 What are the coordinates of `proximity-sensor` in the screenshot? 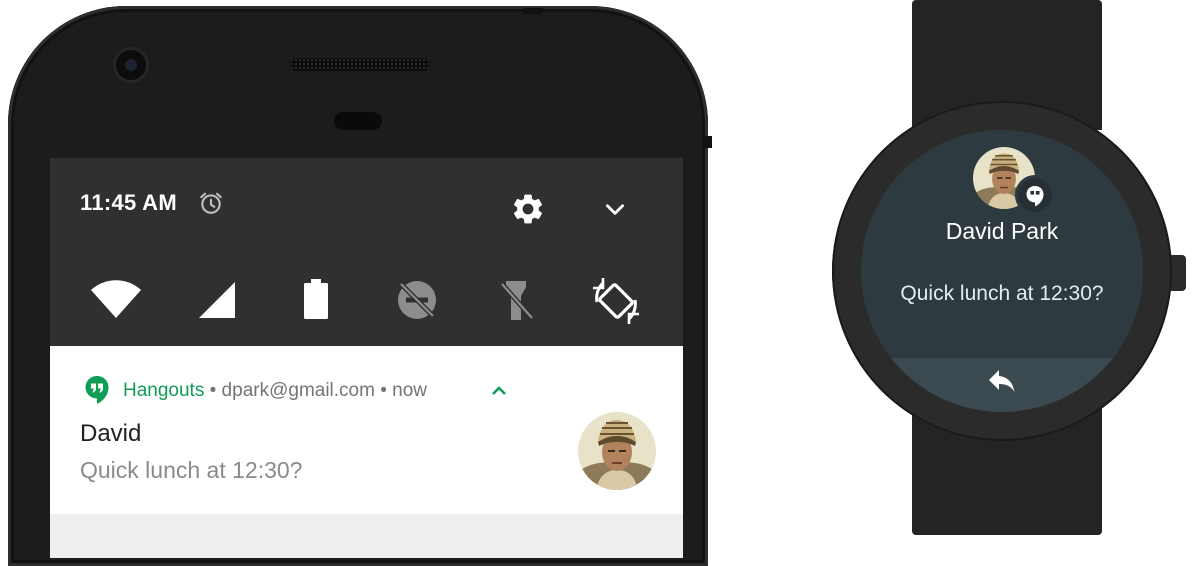 It's located at (358, 121).